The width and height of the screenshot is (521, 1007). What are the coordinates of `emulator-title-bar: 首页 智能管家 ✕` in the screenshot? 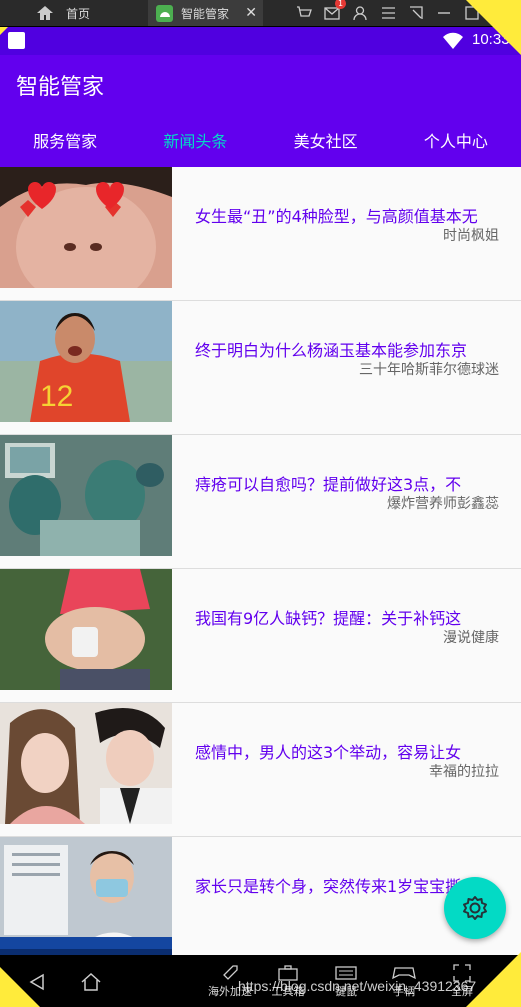 It's located at (260, 13).